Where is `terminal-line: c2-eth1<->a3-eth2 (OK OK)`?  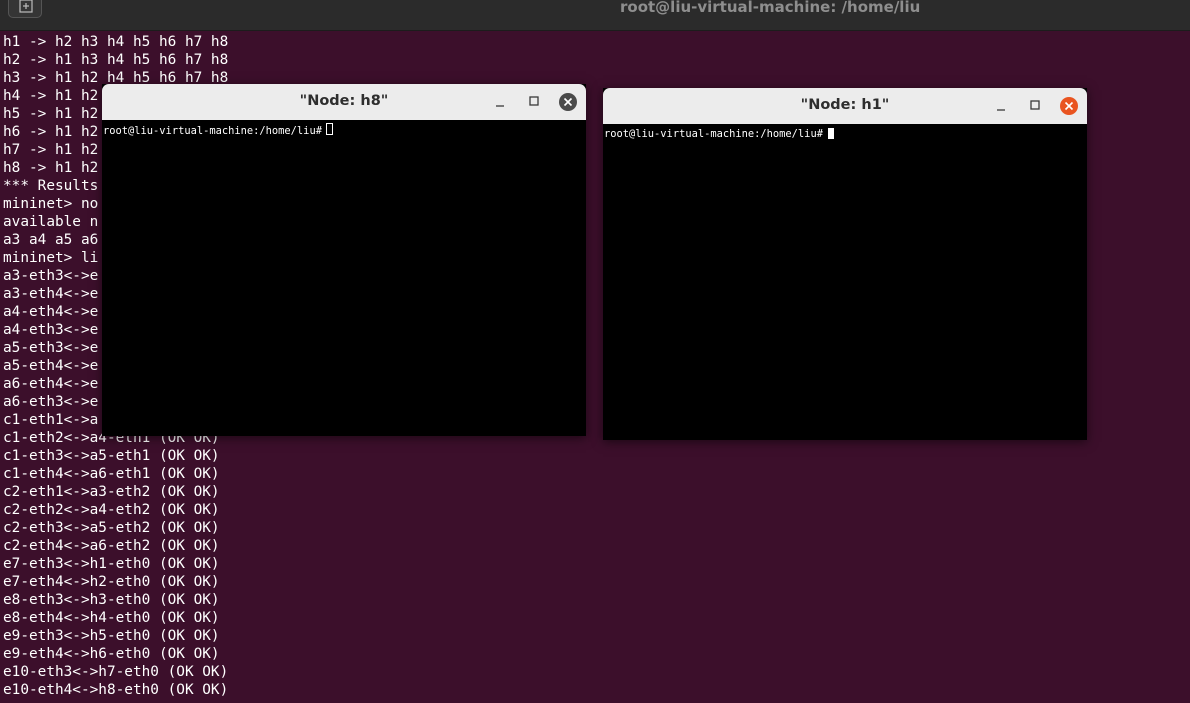
terminal-line: c2-eth1<->a3-eth2 (OK OK) is located at coordinates (111, 492).